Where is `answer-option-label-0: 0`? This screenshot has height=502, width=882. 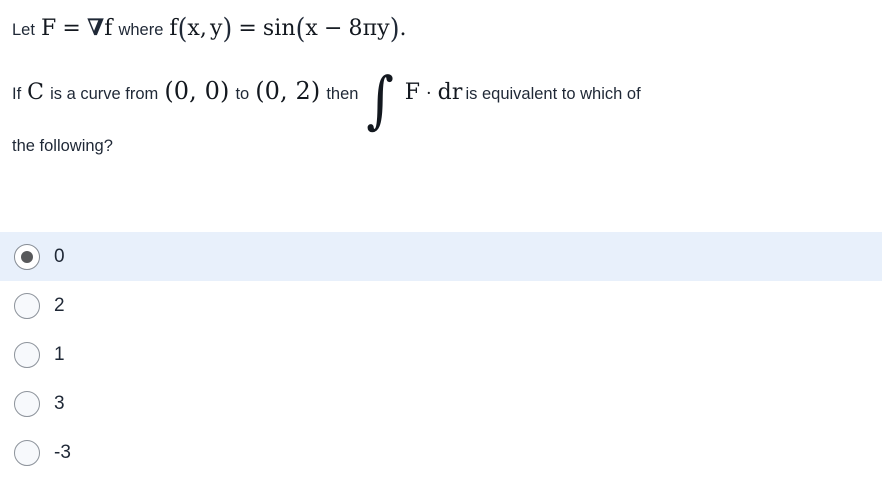 answer-option-label-0: 0 is located at coordinates (59, 256).